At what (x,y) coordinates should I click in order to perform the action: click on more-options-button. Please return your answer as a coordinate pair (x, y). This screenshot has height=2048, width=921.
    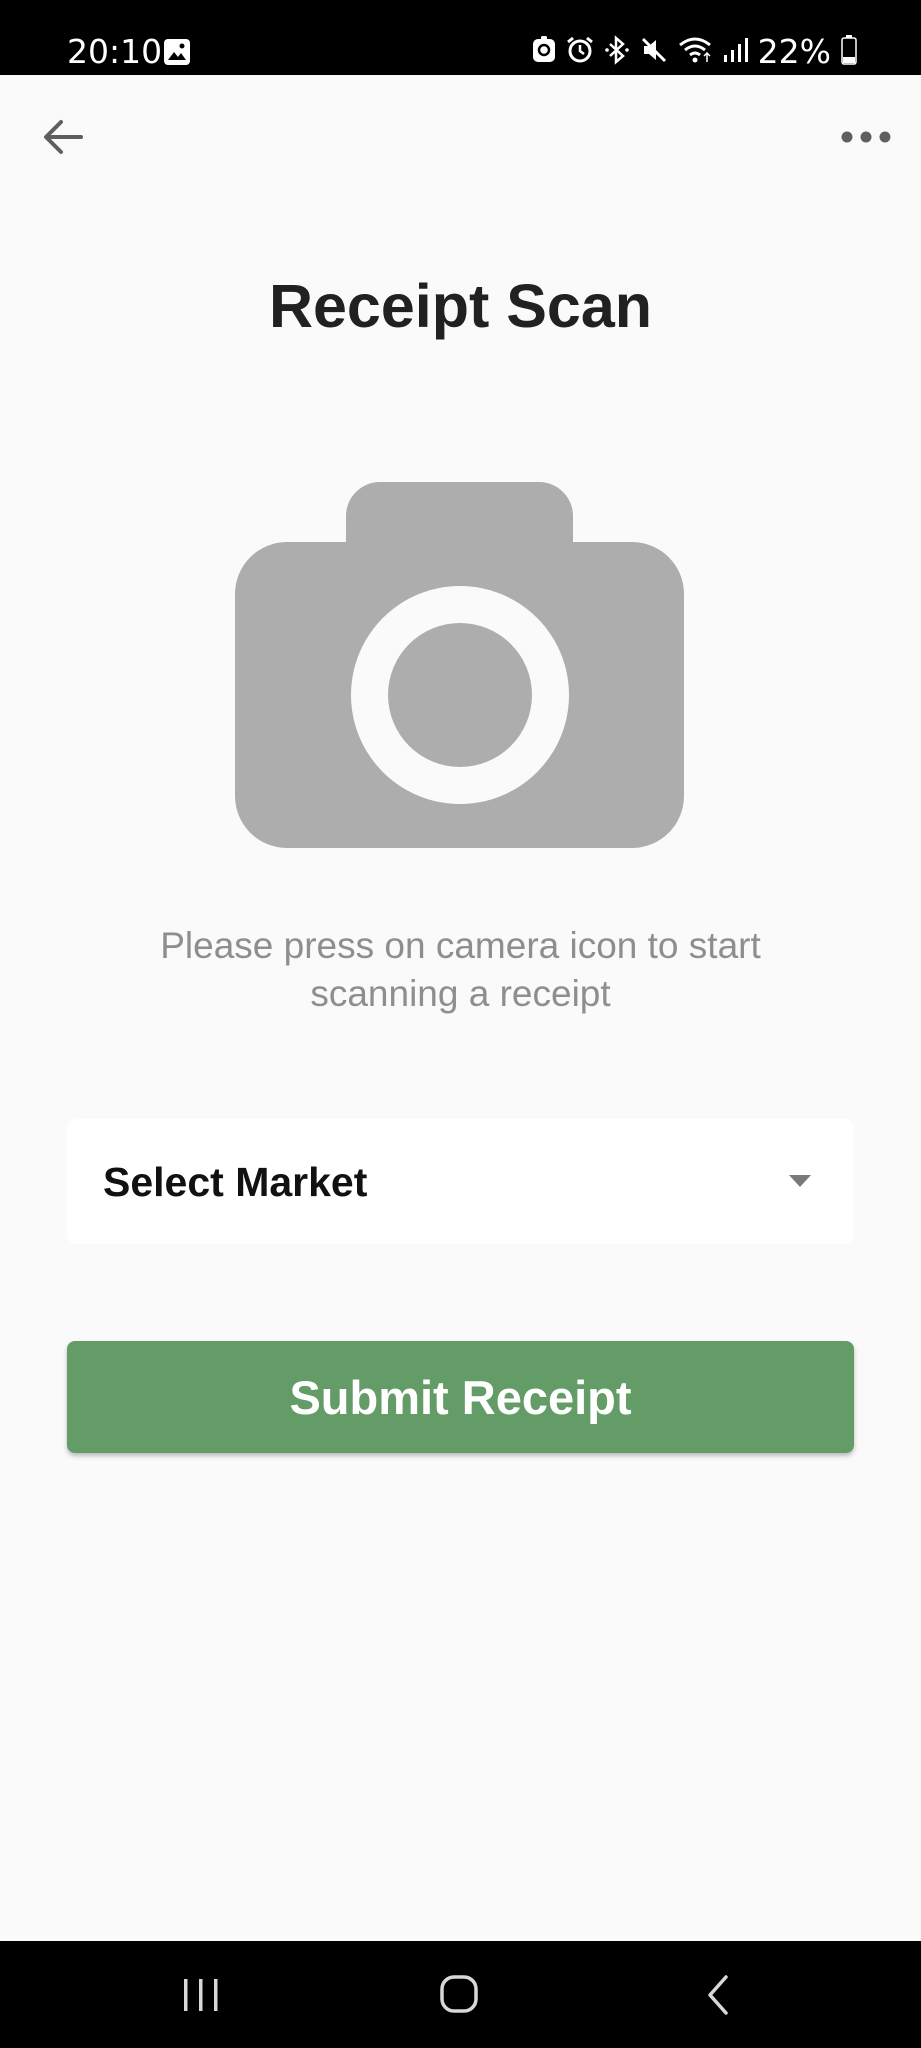
    Looking at the image, I should click on (866, 137).